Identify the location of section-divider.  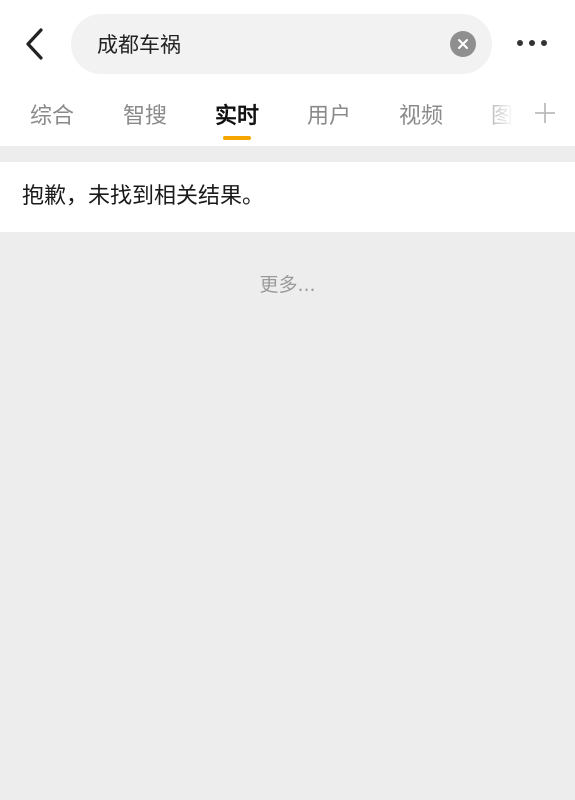
(287, 154).